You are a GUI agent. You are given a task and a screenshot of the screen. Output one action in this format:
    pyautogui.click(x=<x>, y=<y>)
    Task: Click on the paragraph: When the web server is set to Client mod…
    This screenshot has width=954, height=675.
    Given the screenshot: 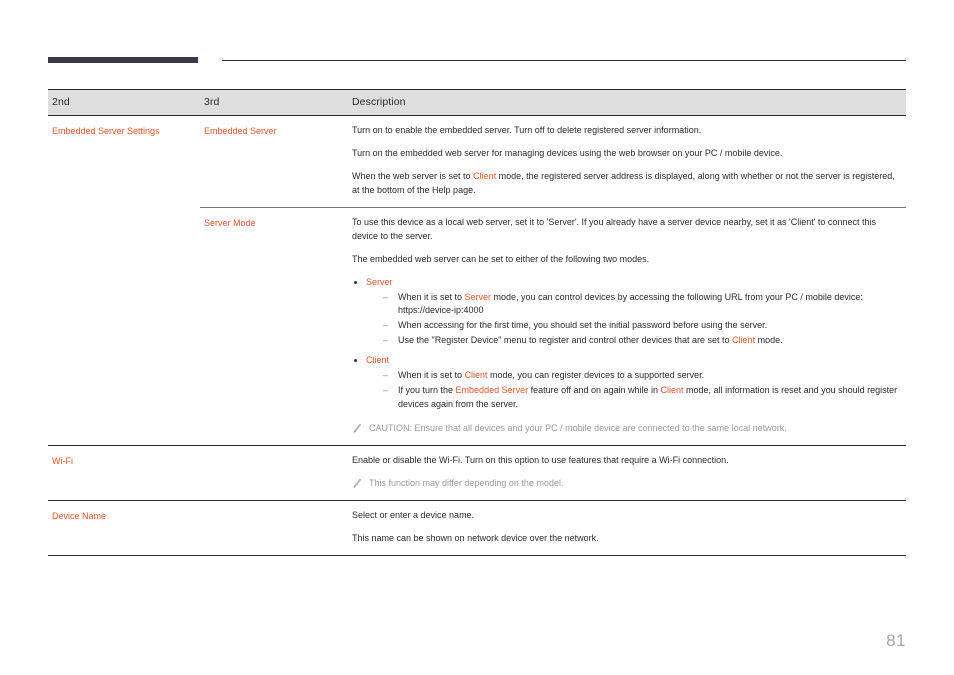 What is the action you would take?
    pyautogui.click(x=627, y=184)
    